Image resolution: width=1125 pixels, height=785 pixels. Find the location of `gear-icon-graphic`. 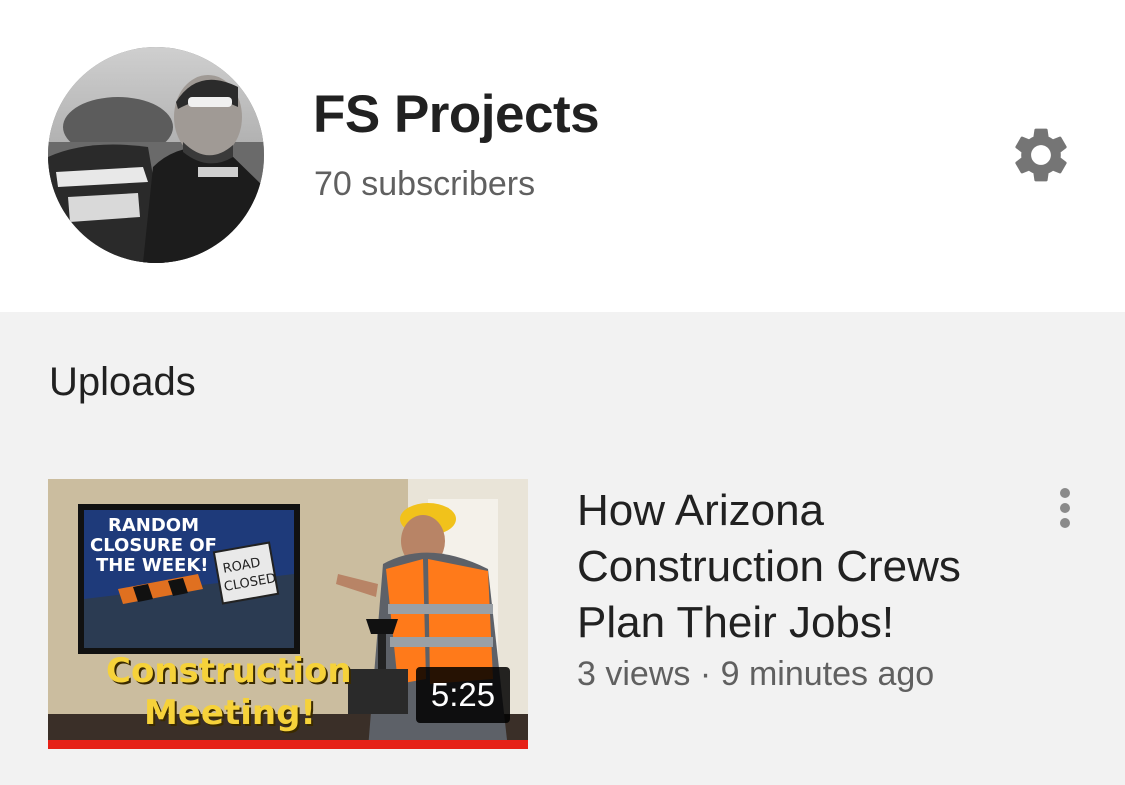

gear-icon-graphic is located at coordinates (1041, 155).